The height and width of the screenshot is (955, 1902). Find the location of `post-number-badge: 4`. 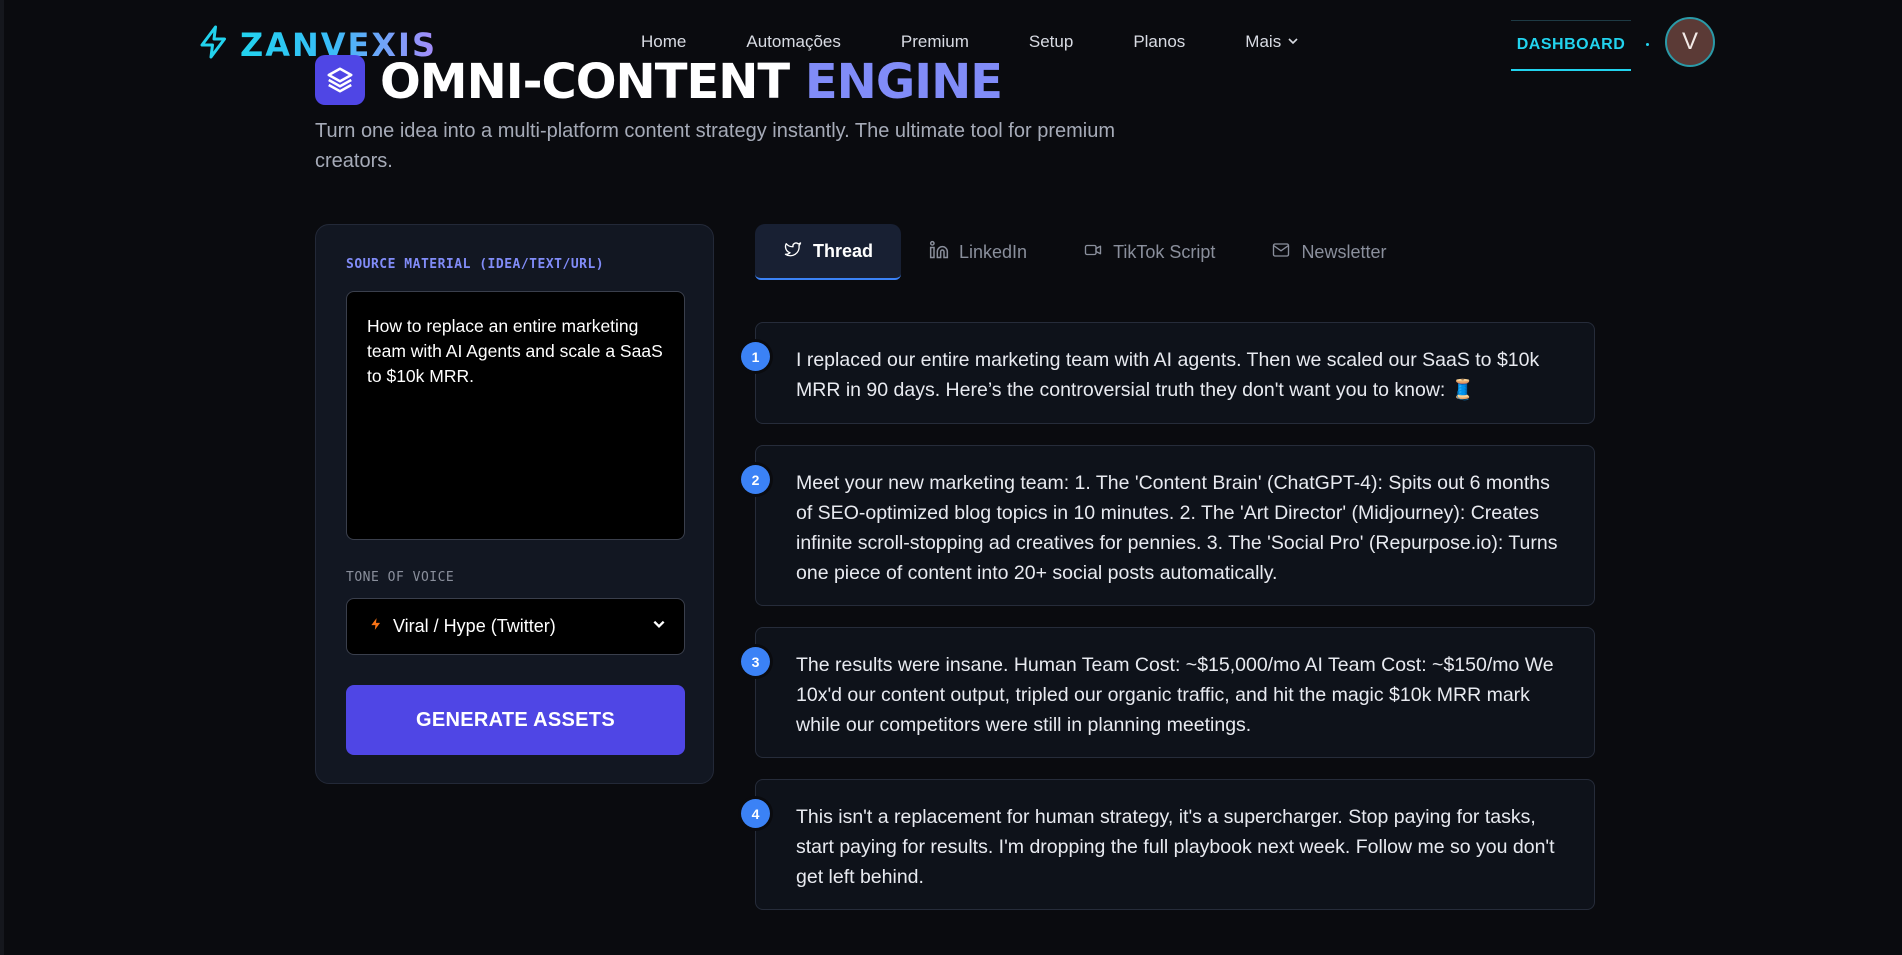

post-number-badge: 4 is located at coordinates (755, 813).